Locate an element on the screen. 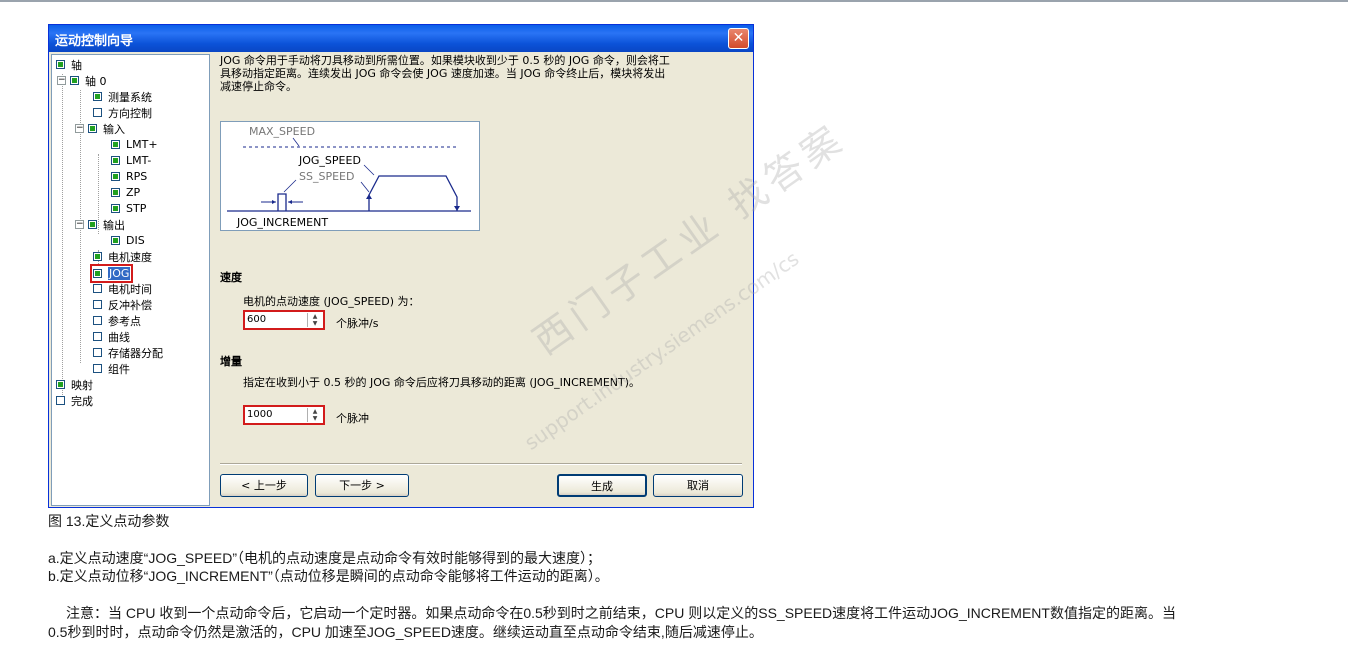  cancel-button: 取消 is located at coordinates (698, 485).